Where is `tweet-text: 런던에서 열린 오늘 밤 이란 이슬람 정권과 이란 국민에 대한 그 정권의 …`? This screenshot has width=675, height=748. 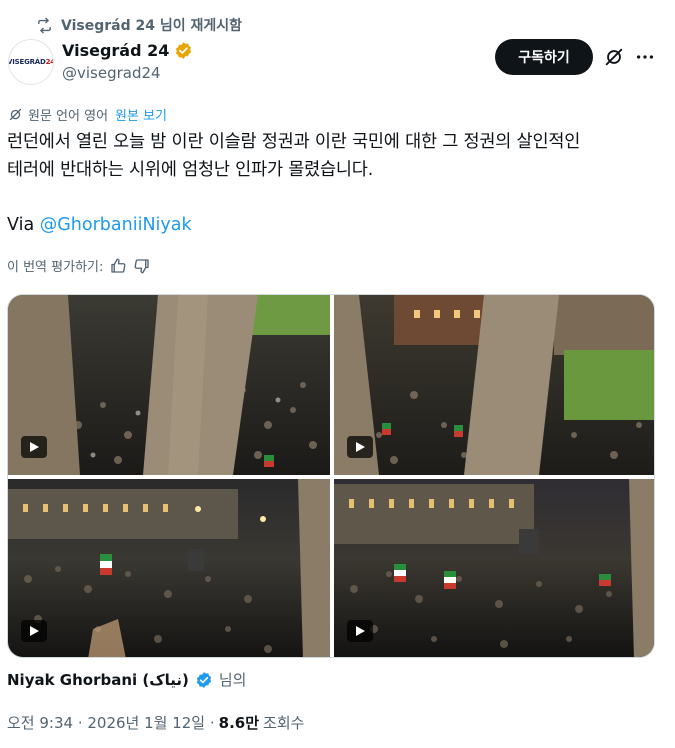 tweet-text: 런던에서 열린 오늘 밤 이란 이슬람 정권과 이란 국민에 대한 그 정권의 … is located at coordinates (337, 156).